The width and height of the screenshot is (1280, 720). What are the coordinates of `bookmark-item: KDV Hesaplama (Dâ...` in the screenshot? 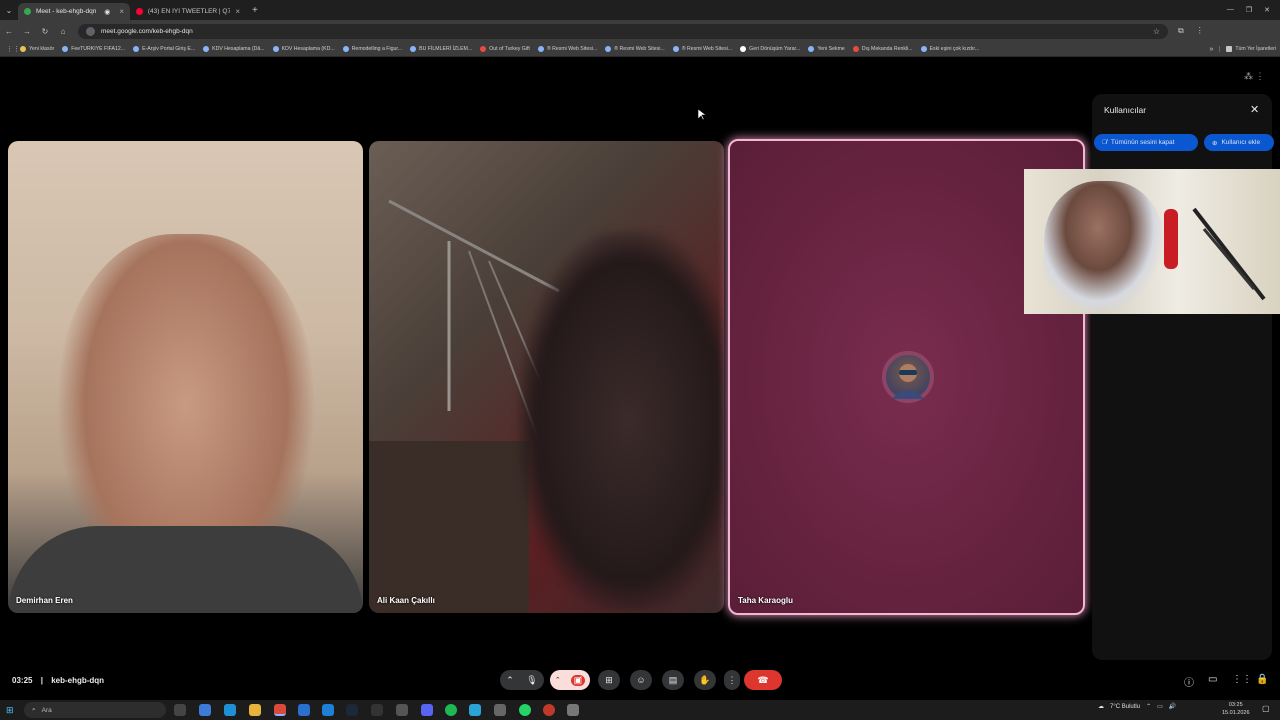 It's located at (234, 49).